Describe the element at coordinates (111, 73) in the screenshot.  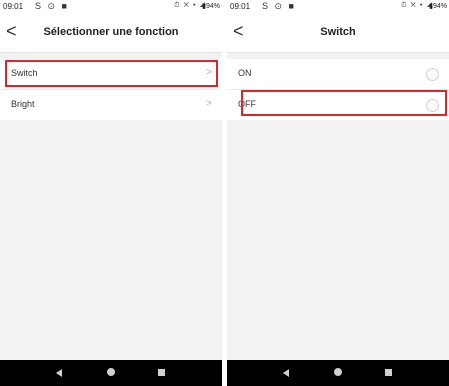
I see `highlight-box-switch` at that location.